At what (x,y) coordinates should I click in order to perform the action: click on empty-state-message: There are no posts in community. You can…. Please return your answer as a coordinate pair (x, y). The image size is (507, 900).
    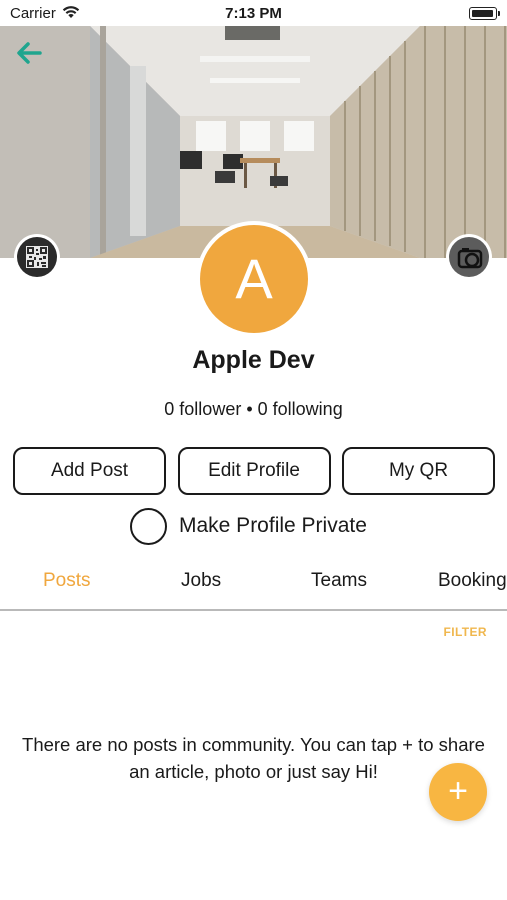
    Looking at the image, I should click on (253, 758).